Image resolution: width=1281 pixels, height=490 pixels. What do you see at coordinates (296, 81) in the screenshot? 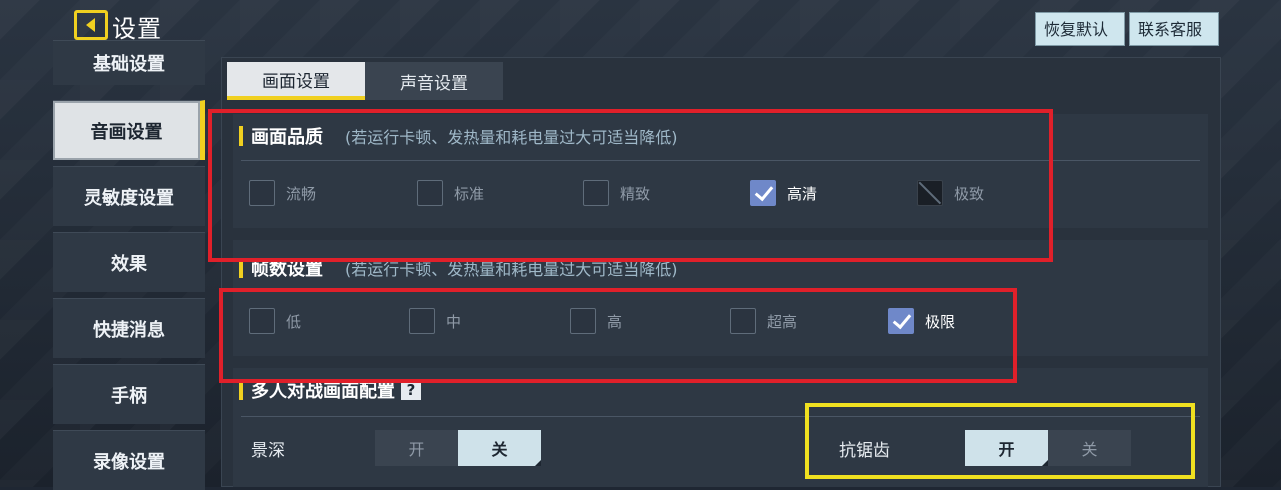
I see `tab-graphics: 画面设置` at bounding box center [296, 81].